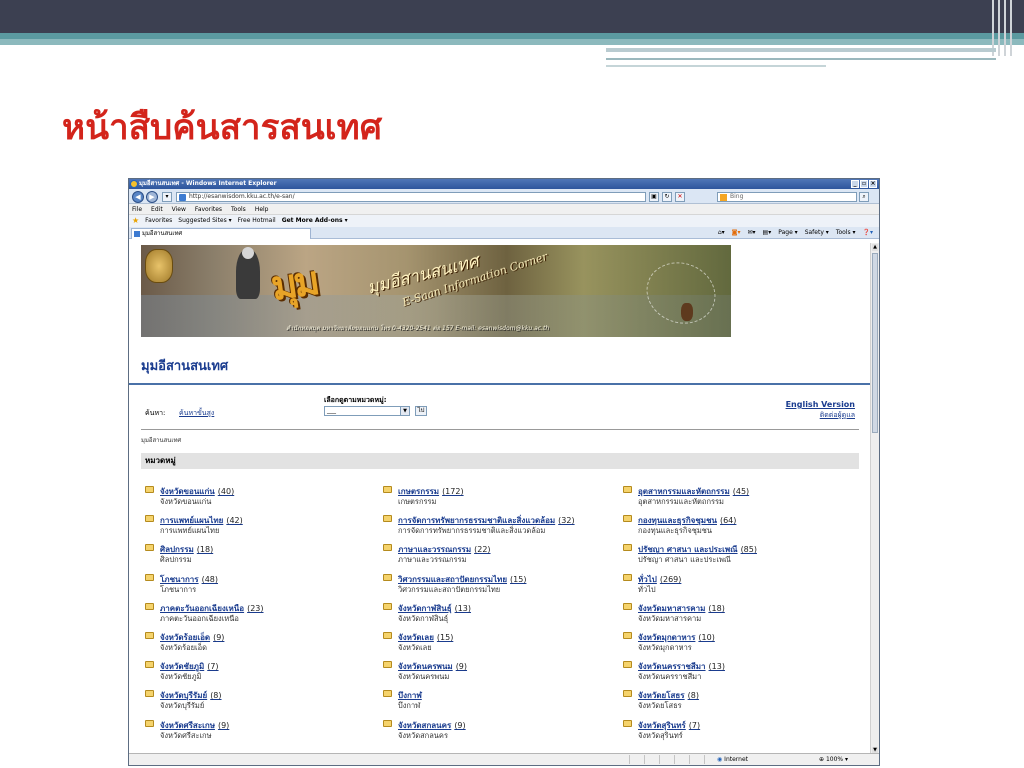 Image resolution: width=1024 pixels, height=768 pixels. Describe the element at coordinates (837, 415) in the screenshot. I see `contact-link: ติดต่อผู้ดูแล` at that location.